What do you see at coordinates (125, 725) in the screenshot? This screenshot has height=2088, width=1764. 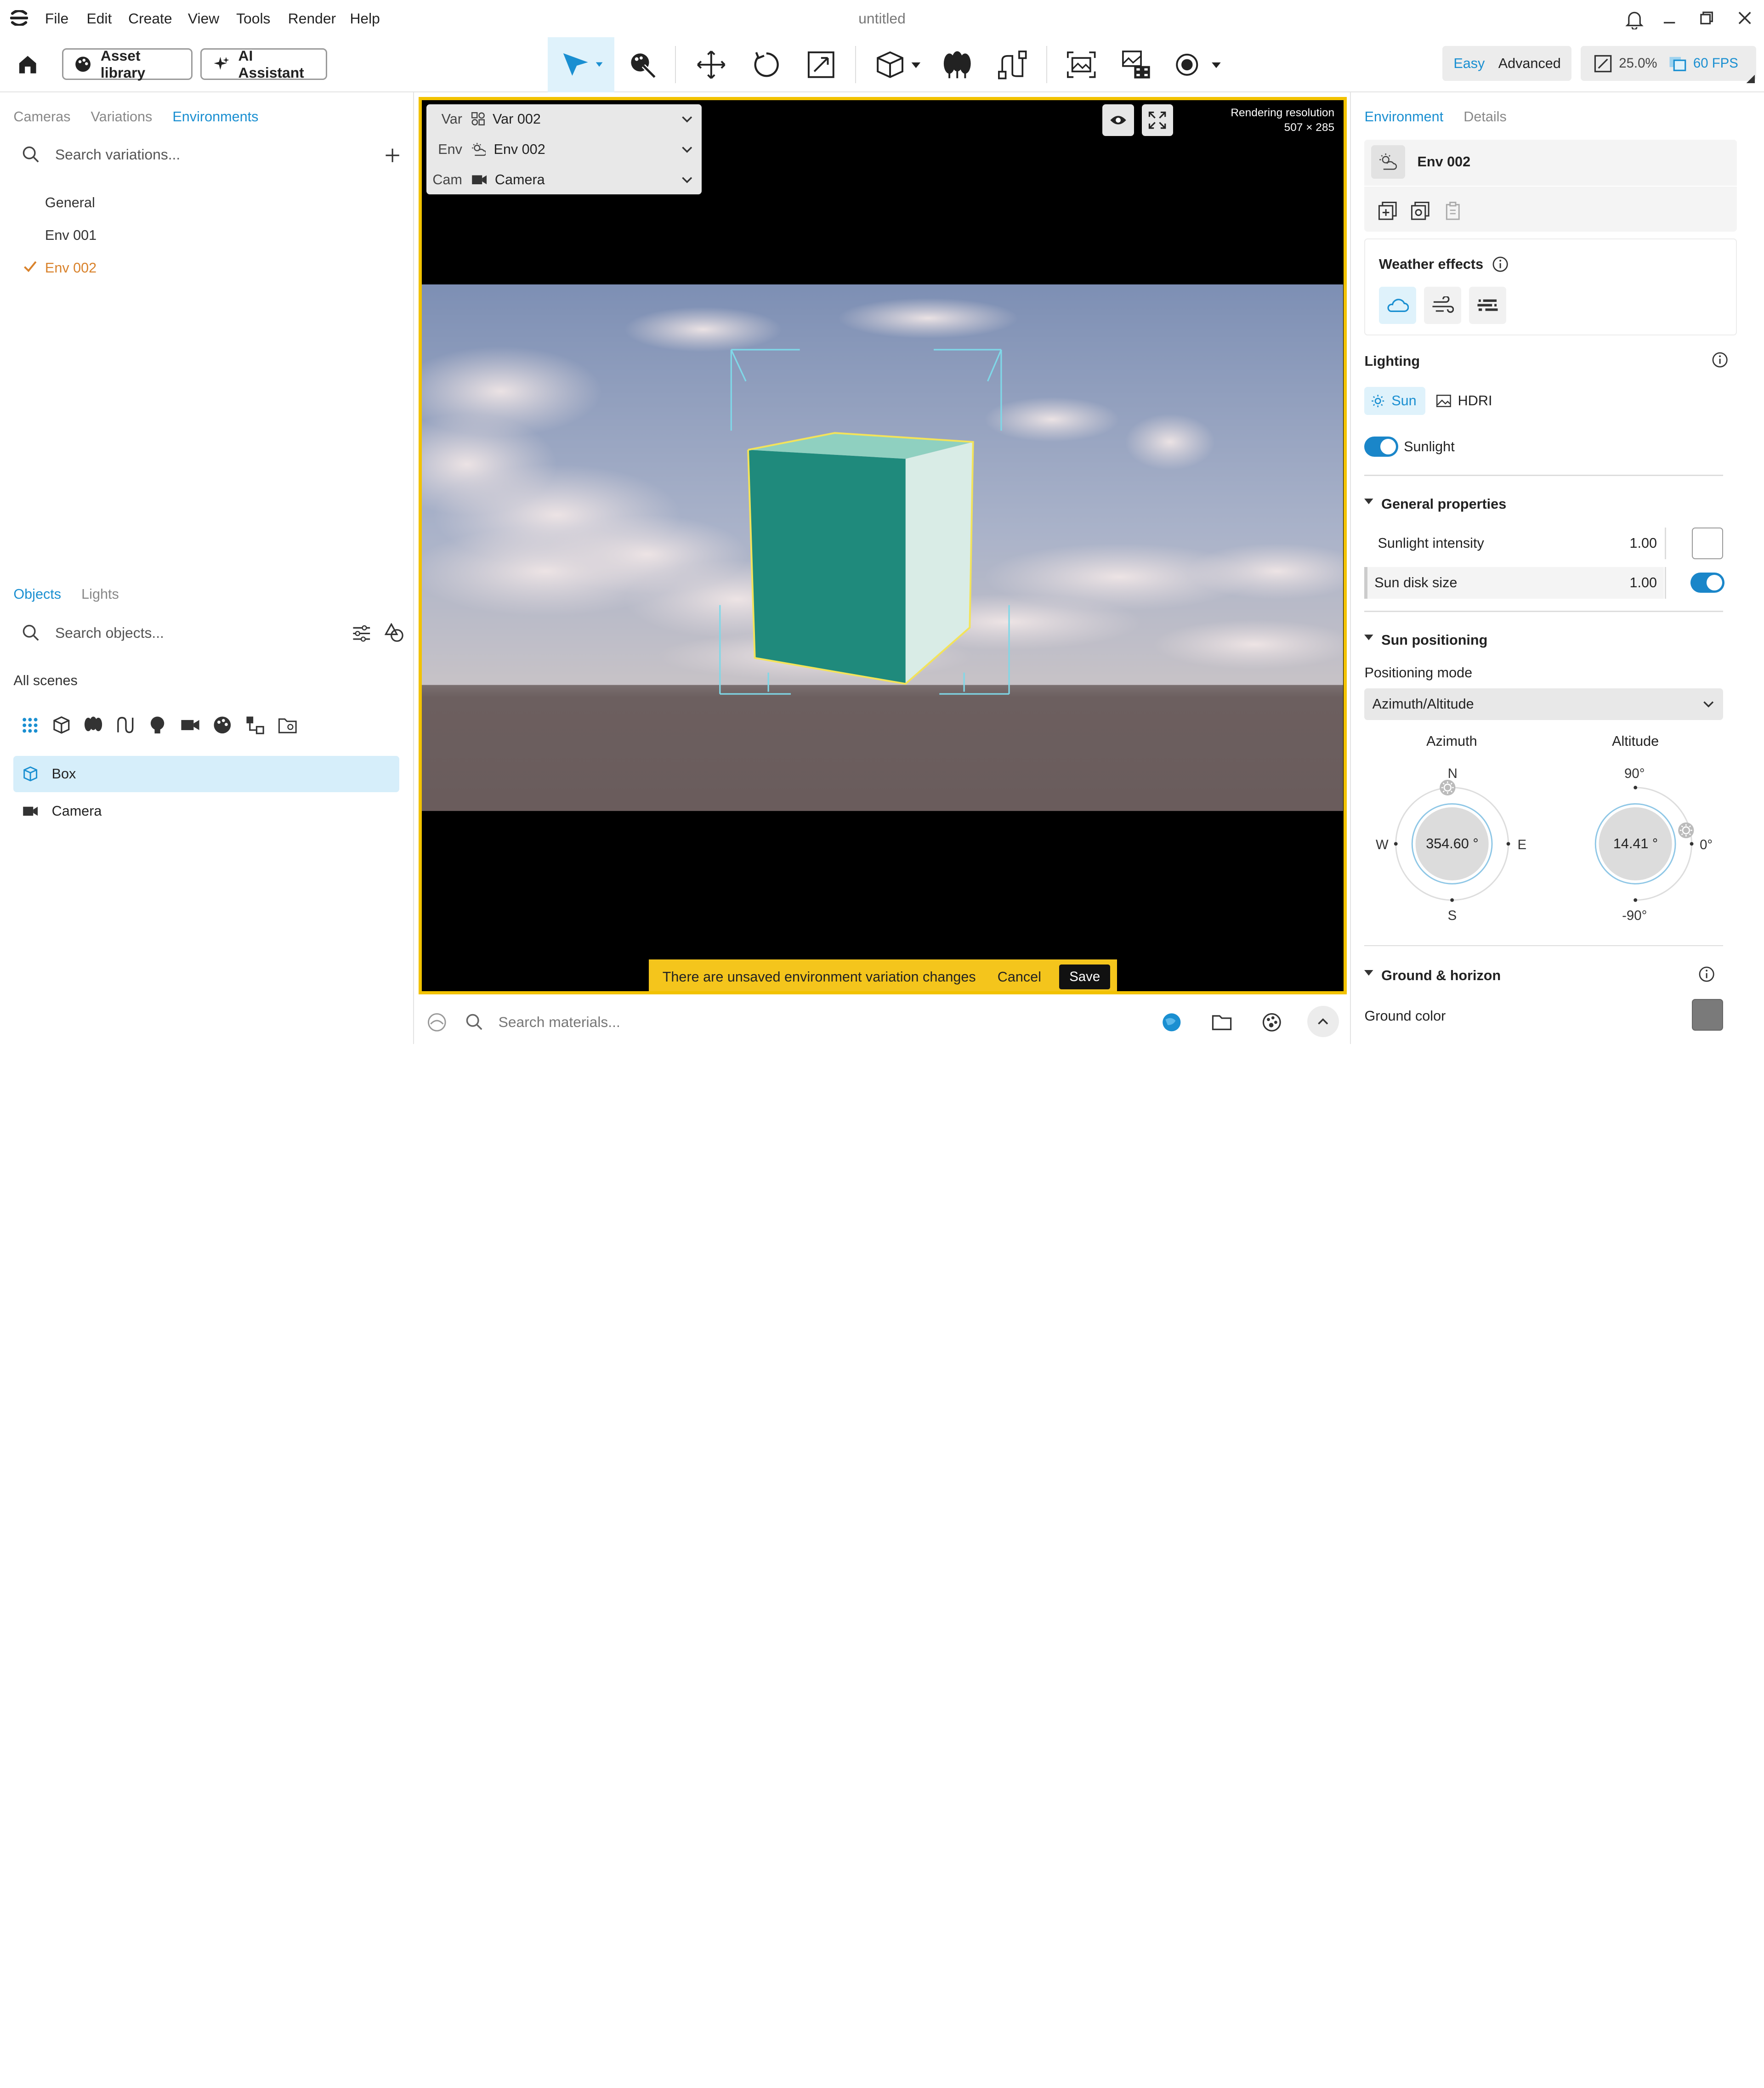 I see `curve-filter-icon` at bounding box center [125, 725].